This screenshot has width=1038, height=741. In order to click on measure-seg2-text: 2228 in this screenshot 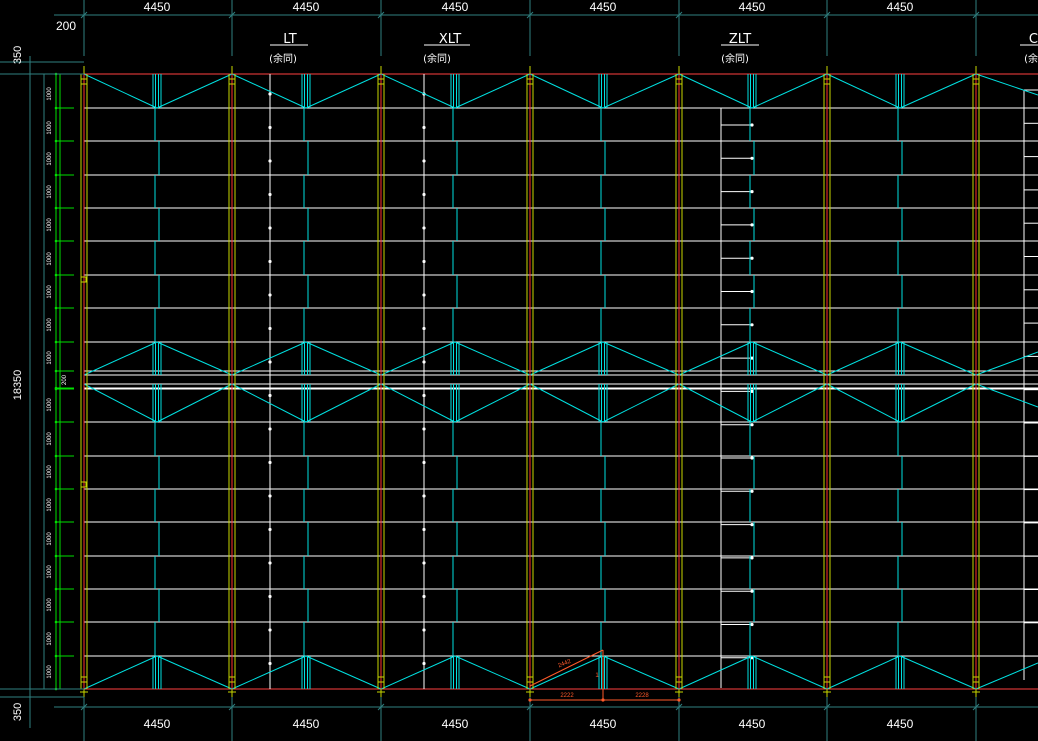, I will do `click(642, 696)`.